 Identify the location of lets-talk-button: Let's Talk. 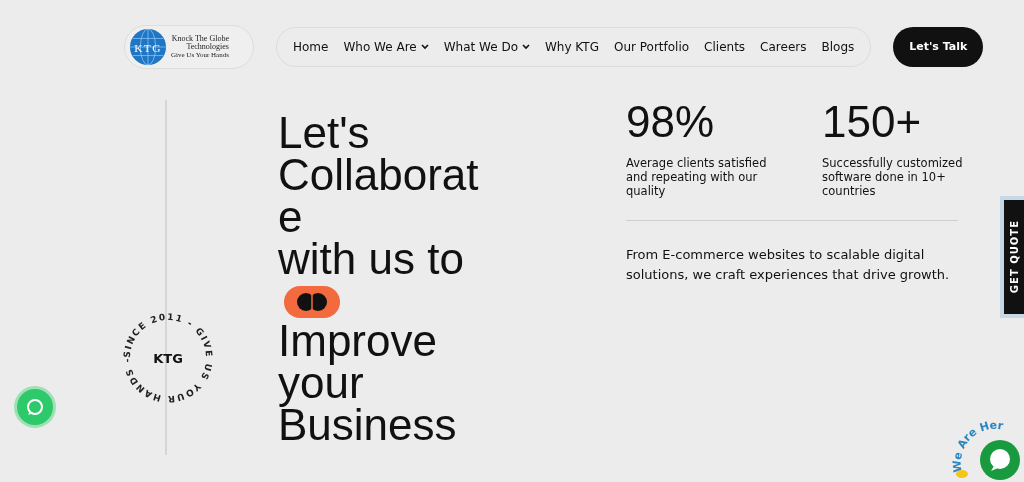
(938, 47).